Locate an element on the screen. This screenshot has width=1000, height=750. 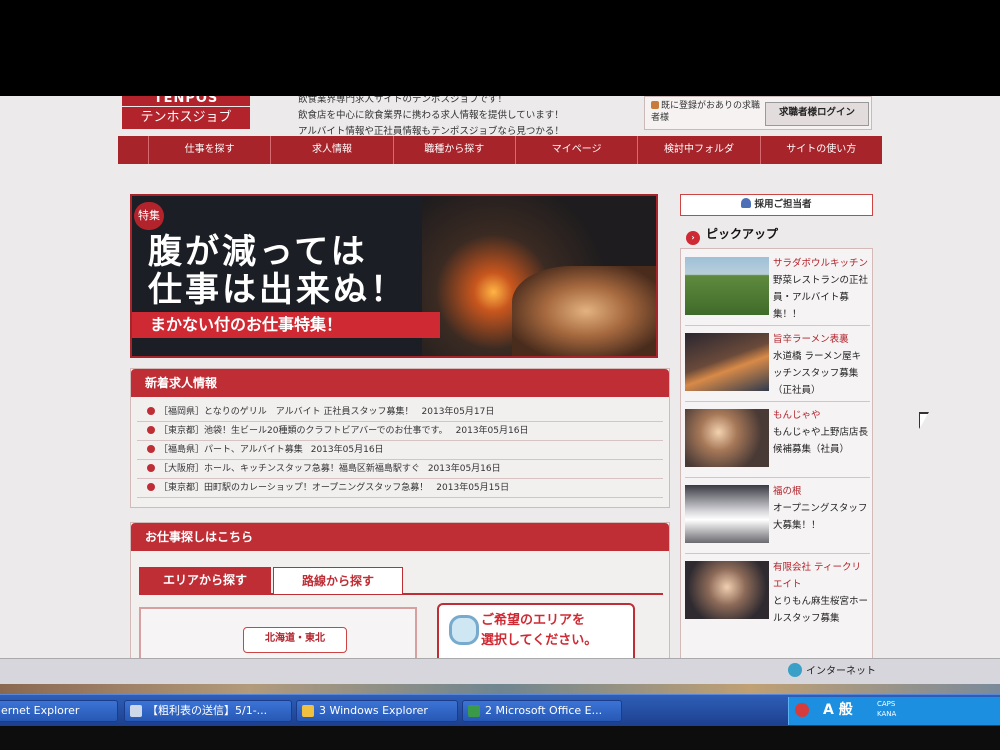
pickup-item: サラダボウルキッチン 野菜レストランの正社員・アルバイト募集！！ is located at coordinates (777, 288).